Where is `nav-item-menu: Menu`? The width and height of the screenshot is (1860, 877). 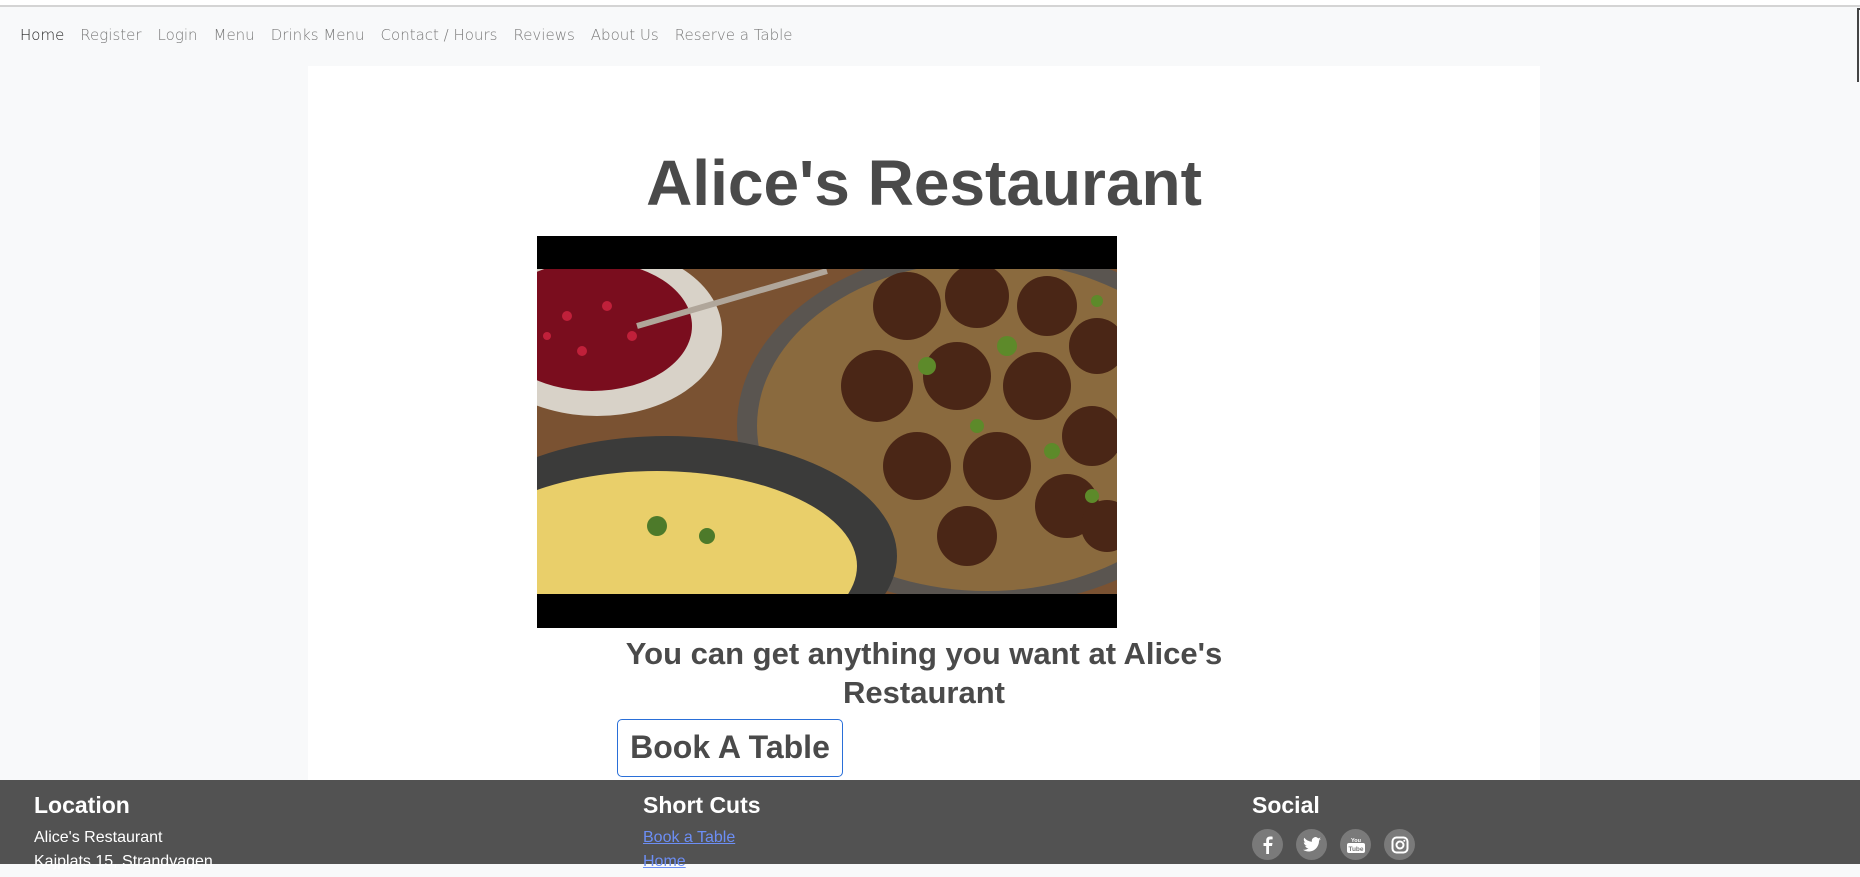 nav-item-menu: Menu is located at coordinates (234, 35).